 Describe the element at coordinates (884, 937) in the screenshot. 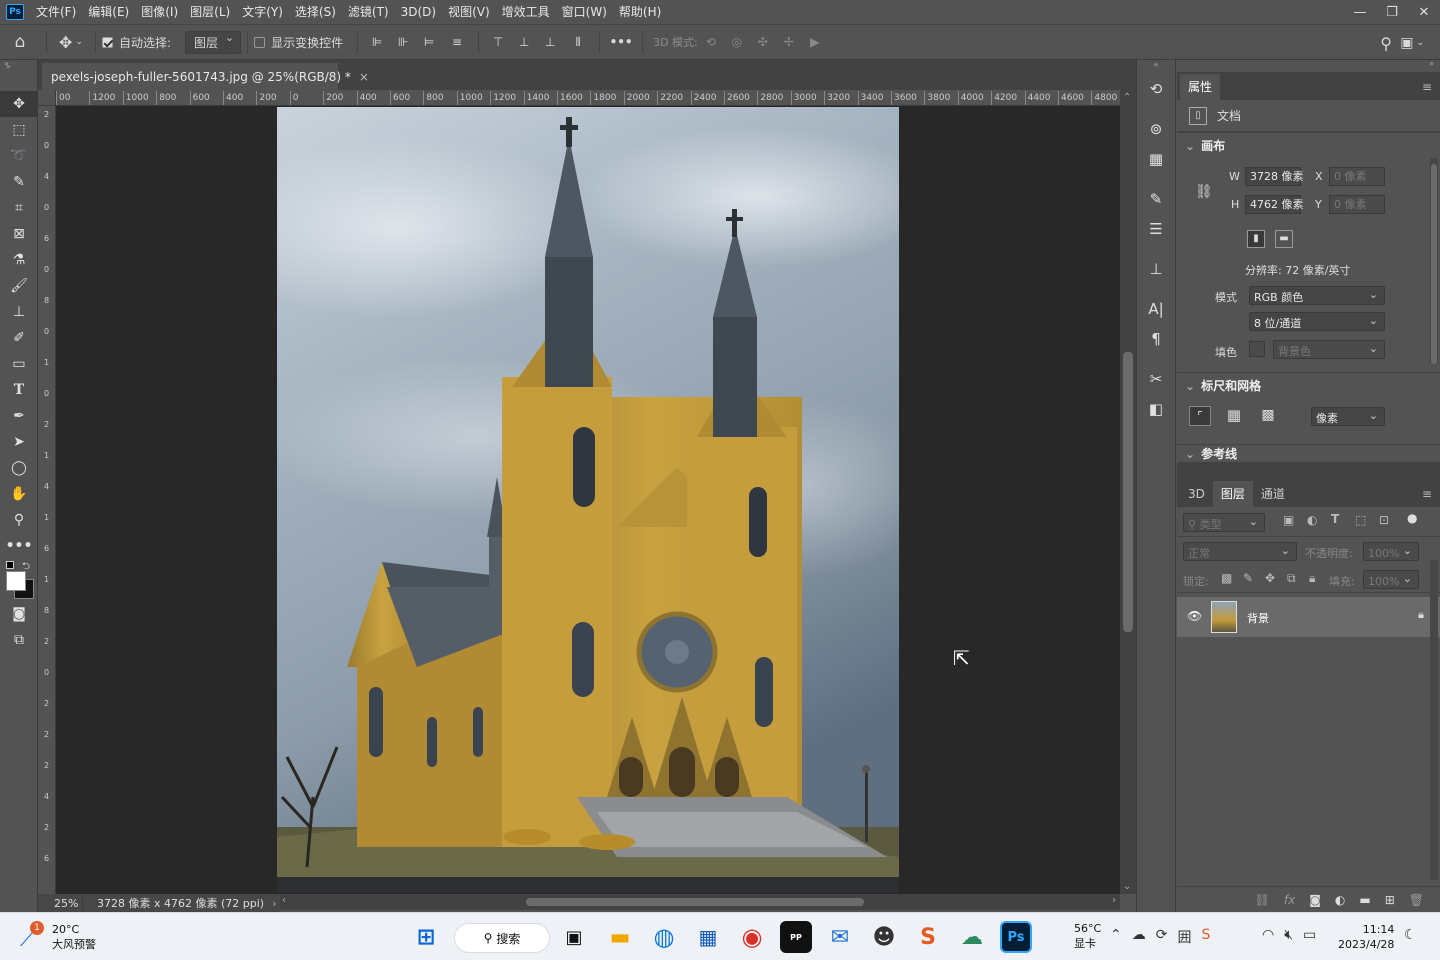

I see `penguin-app-icon: ☻` at that location.